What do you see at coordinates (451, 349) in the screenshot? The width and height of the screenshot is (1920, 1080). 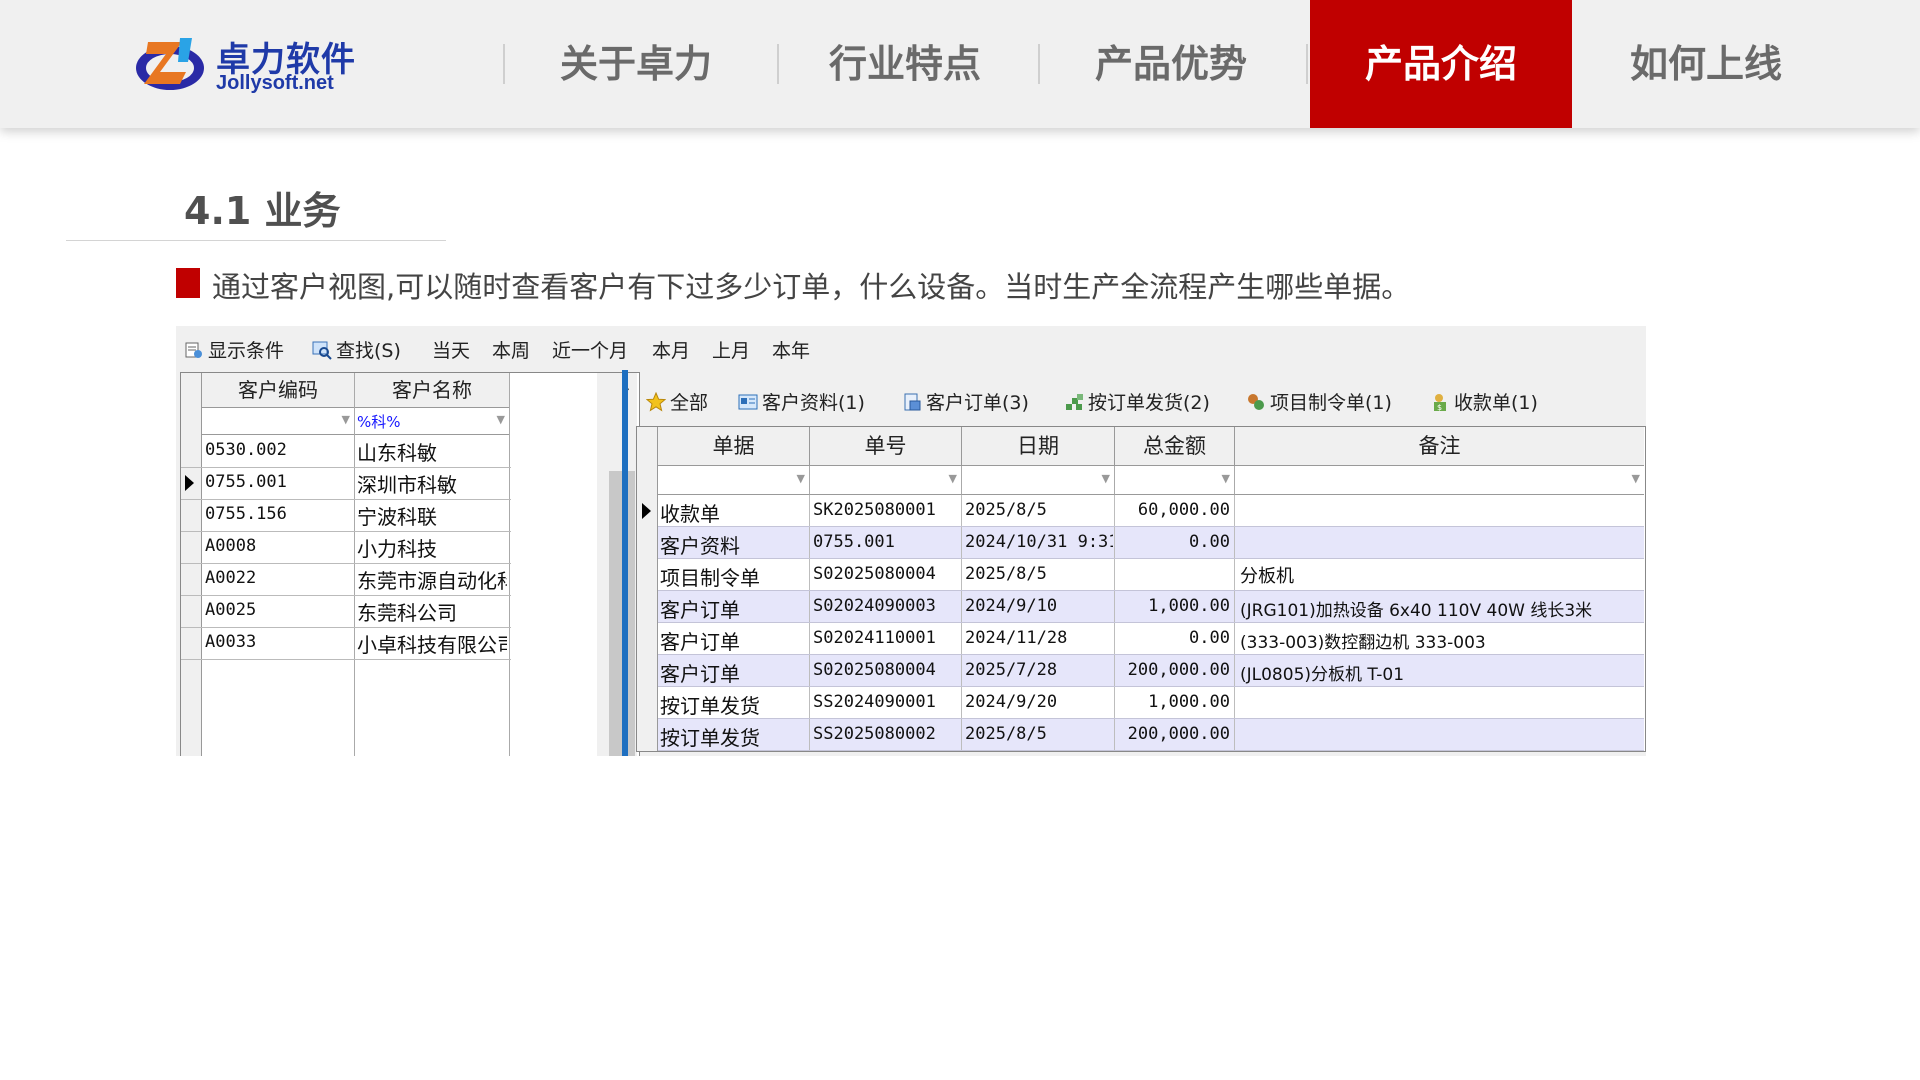 I see `toolbar-today-button: 当天` at bounding box center [451, 349].